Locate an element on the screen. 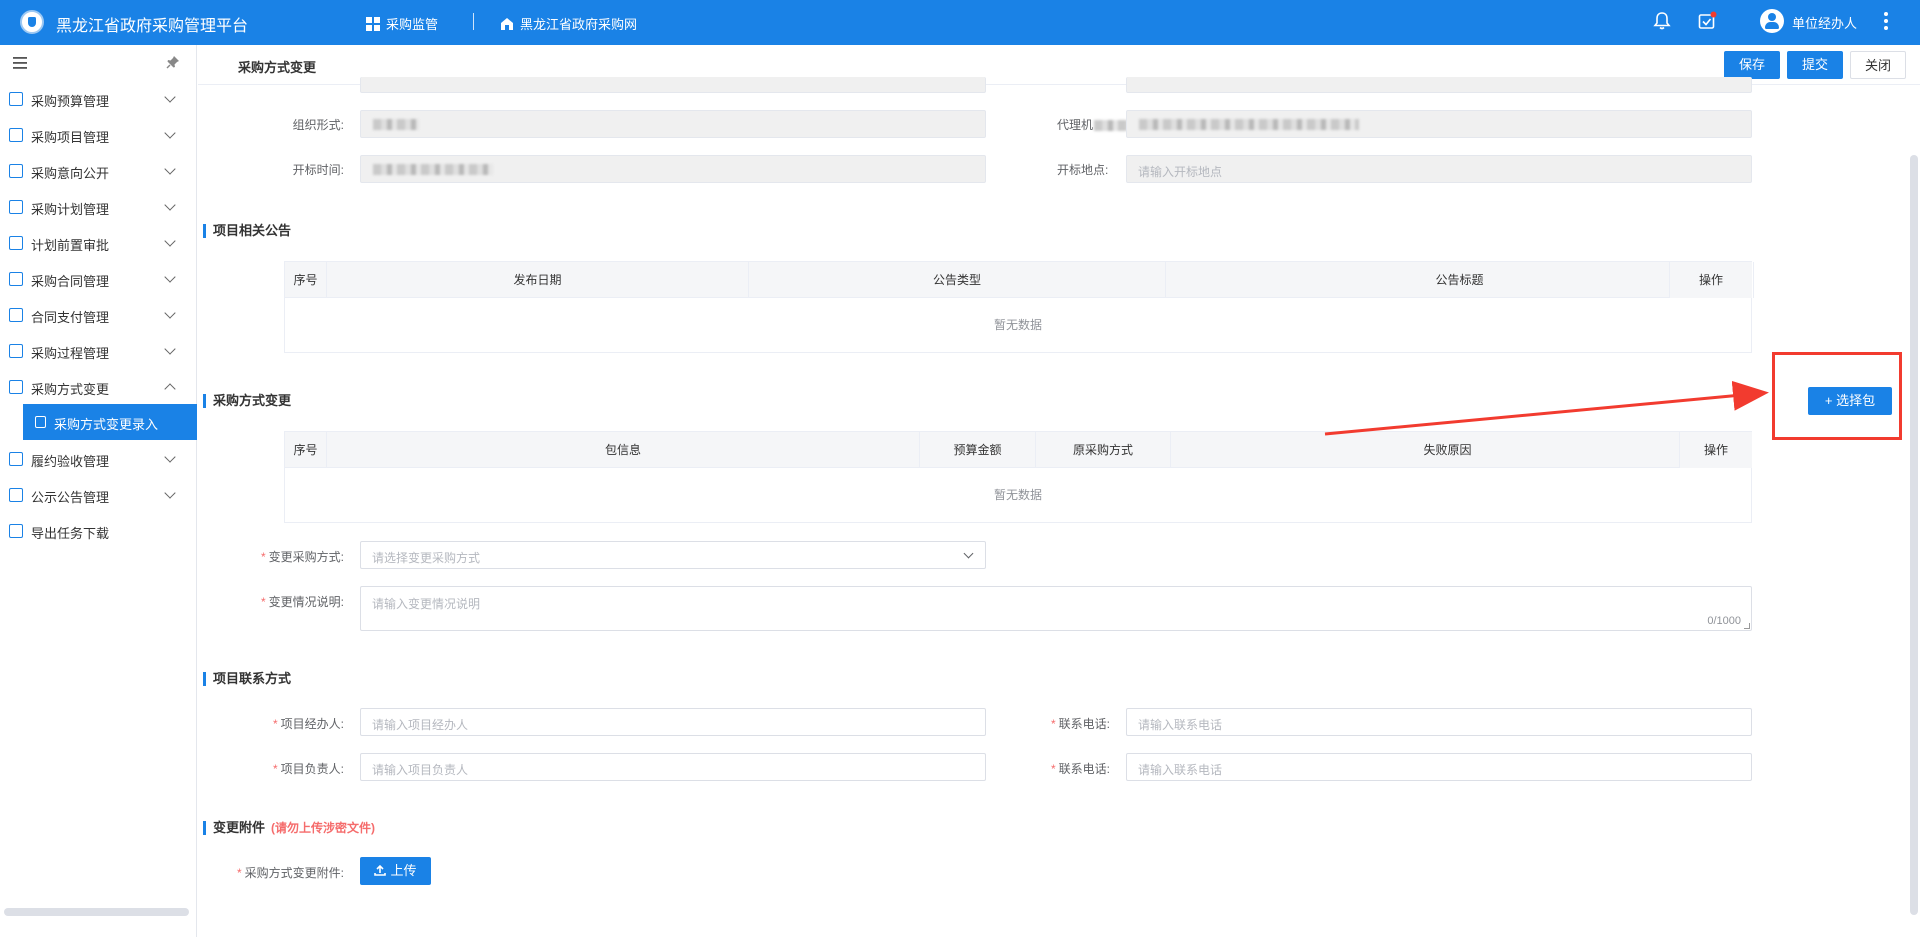 The height and width of the screenshot is (937, 1920). field-partial-left is located at coordinates (673, 85).